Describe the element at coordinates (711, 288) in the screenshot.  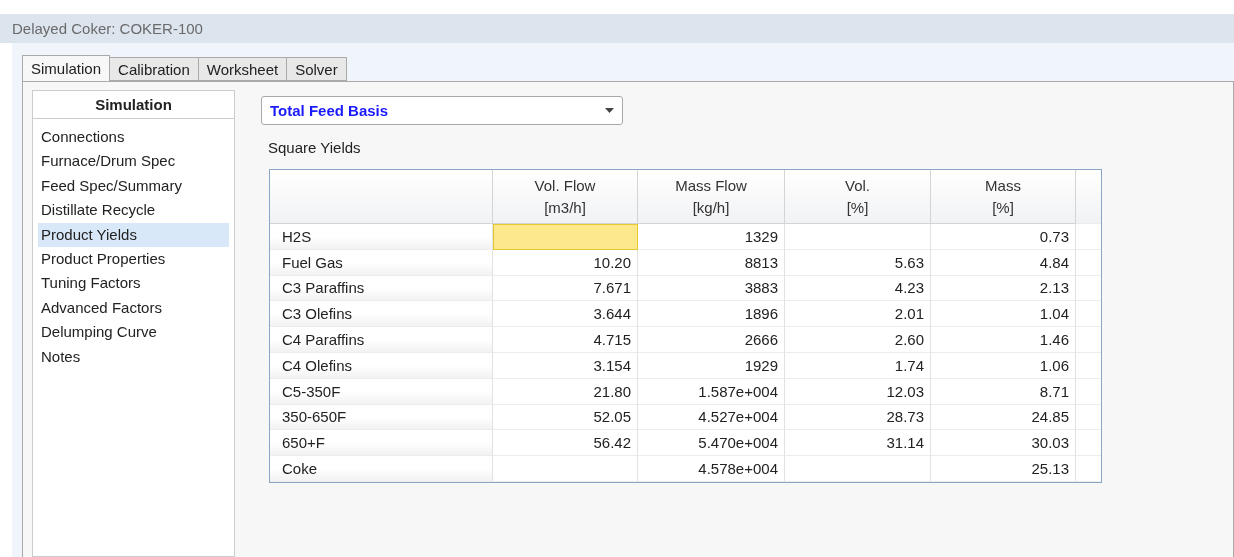
I see `table-cell: 3883` at that location.